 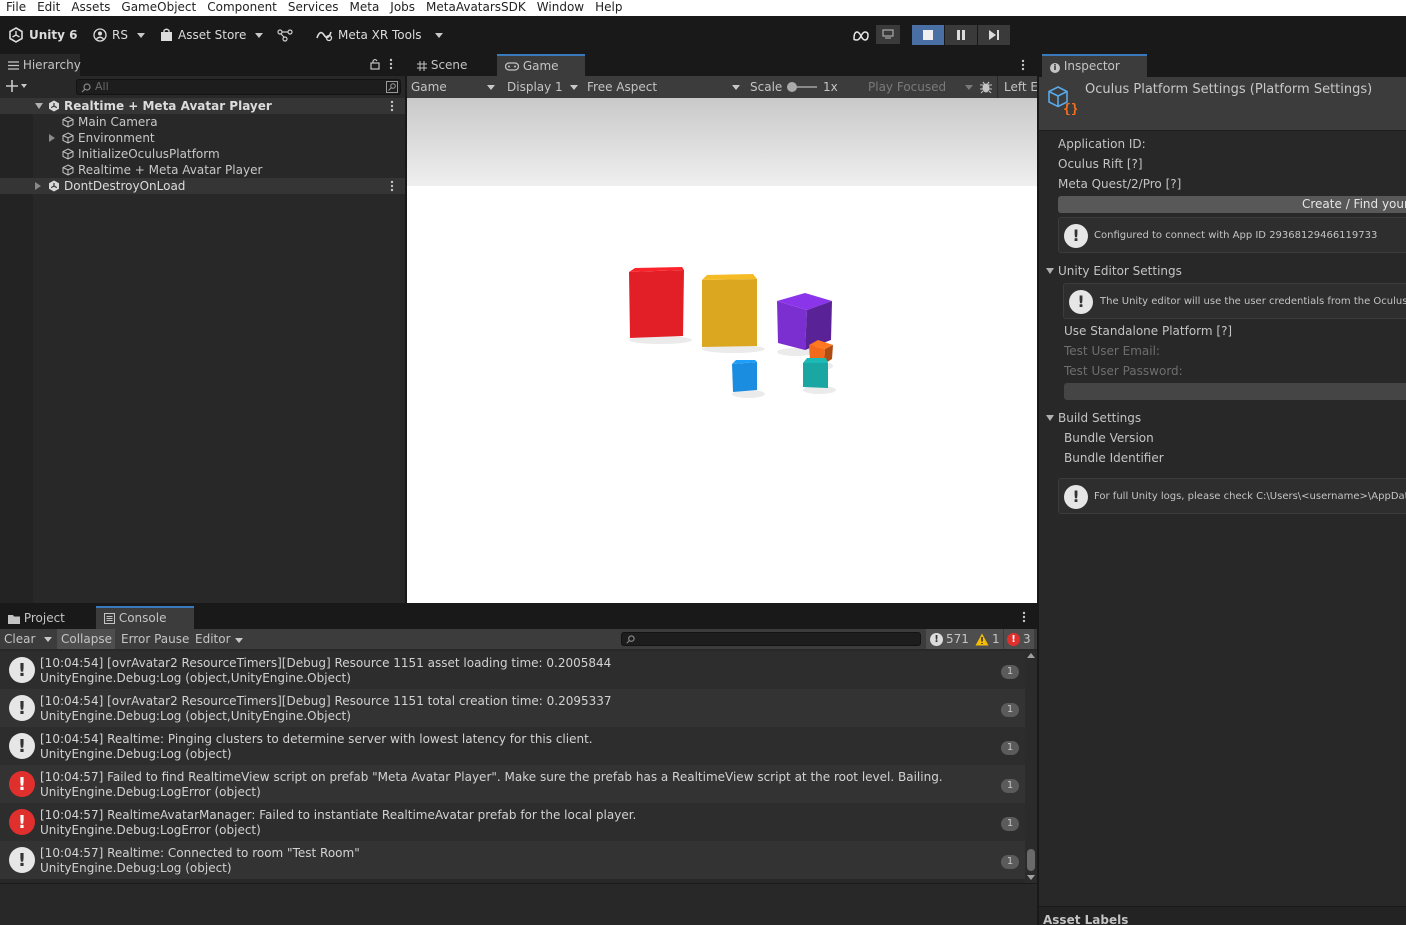 I want to click on editor-dropdown: Editor, so click(x=219, y=639).